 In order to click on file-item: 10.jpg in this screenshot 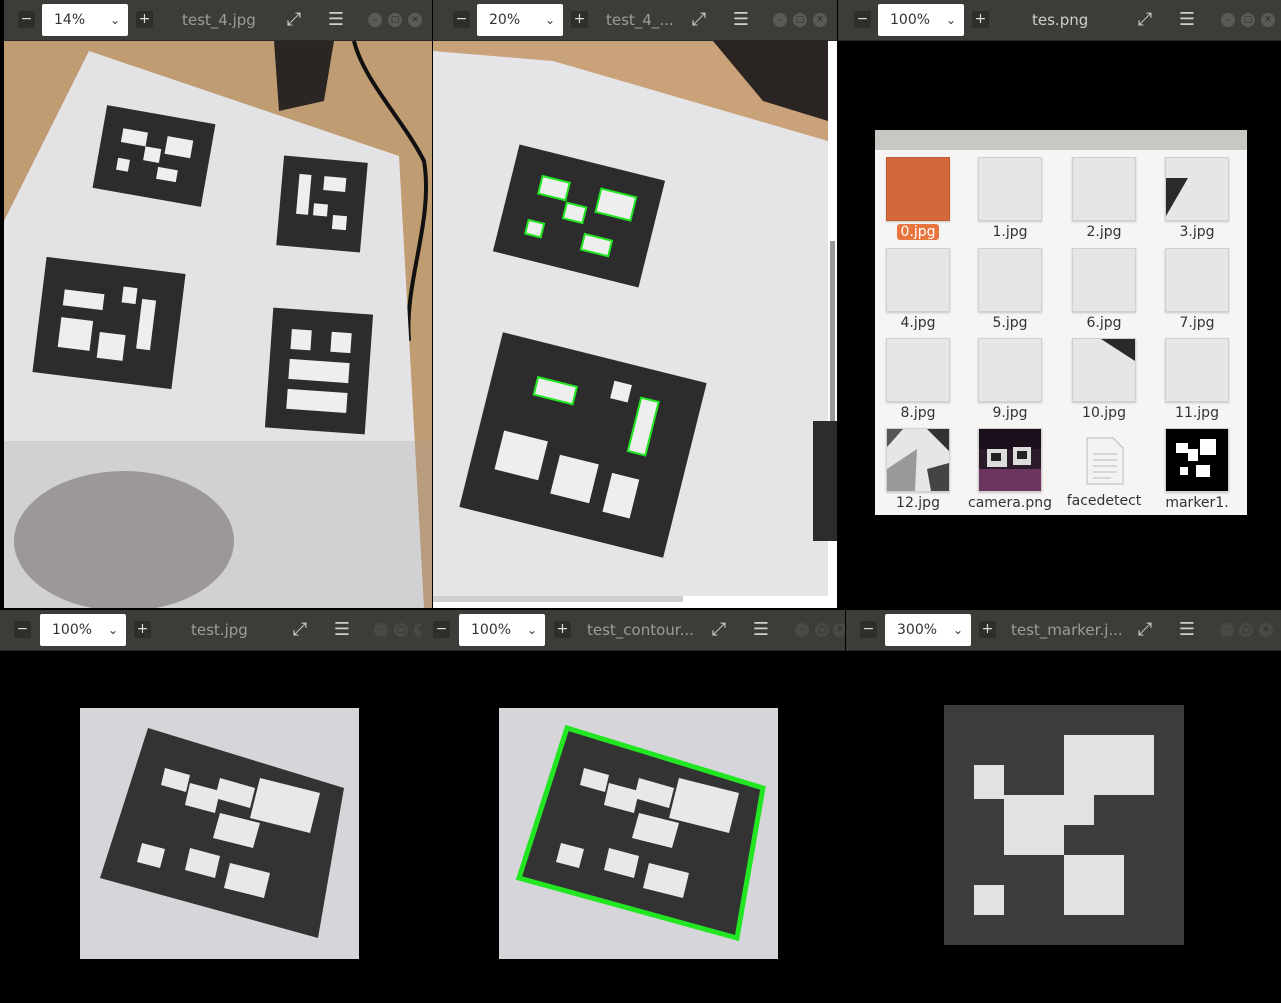, I will do `click(1104, 379)`.